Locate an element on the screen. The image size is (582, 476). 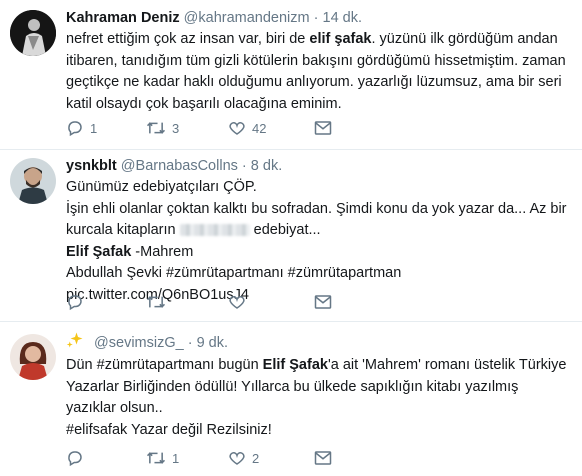
tweet-header: ysnkblt @BarnabasCollns · 8 dk. is located at coordinates (319, 166).